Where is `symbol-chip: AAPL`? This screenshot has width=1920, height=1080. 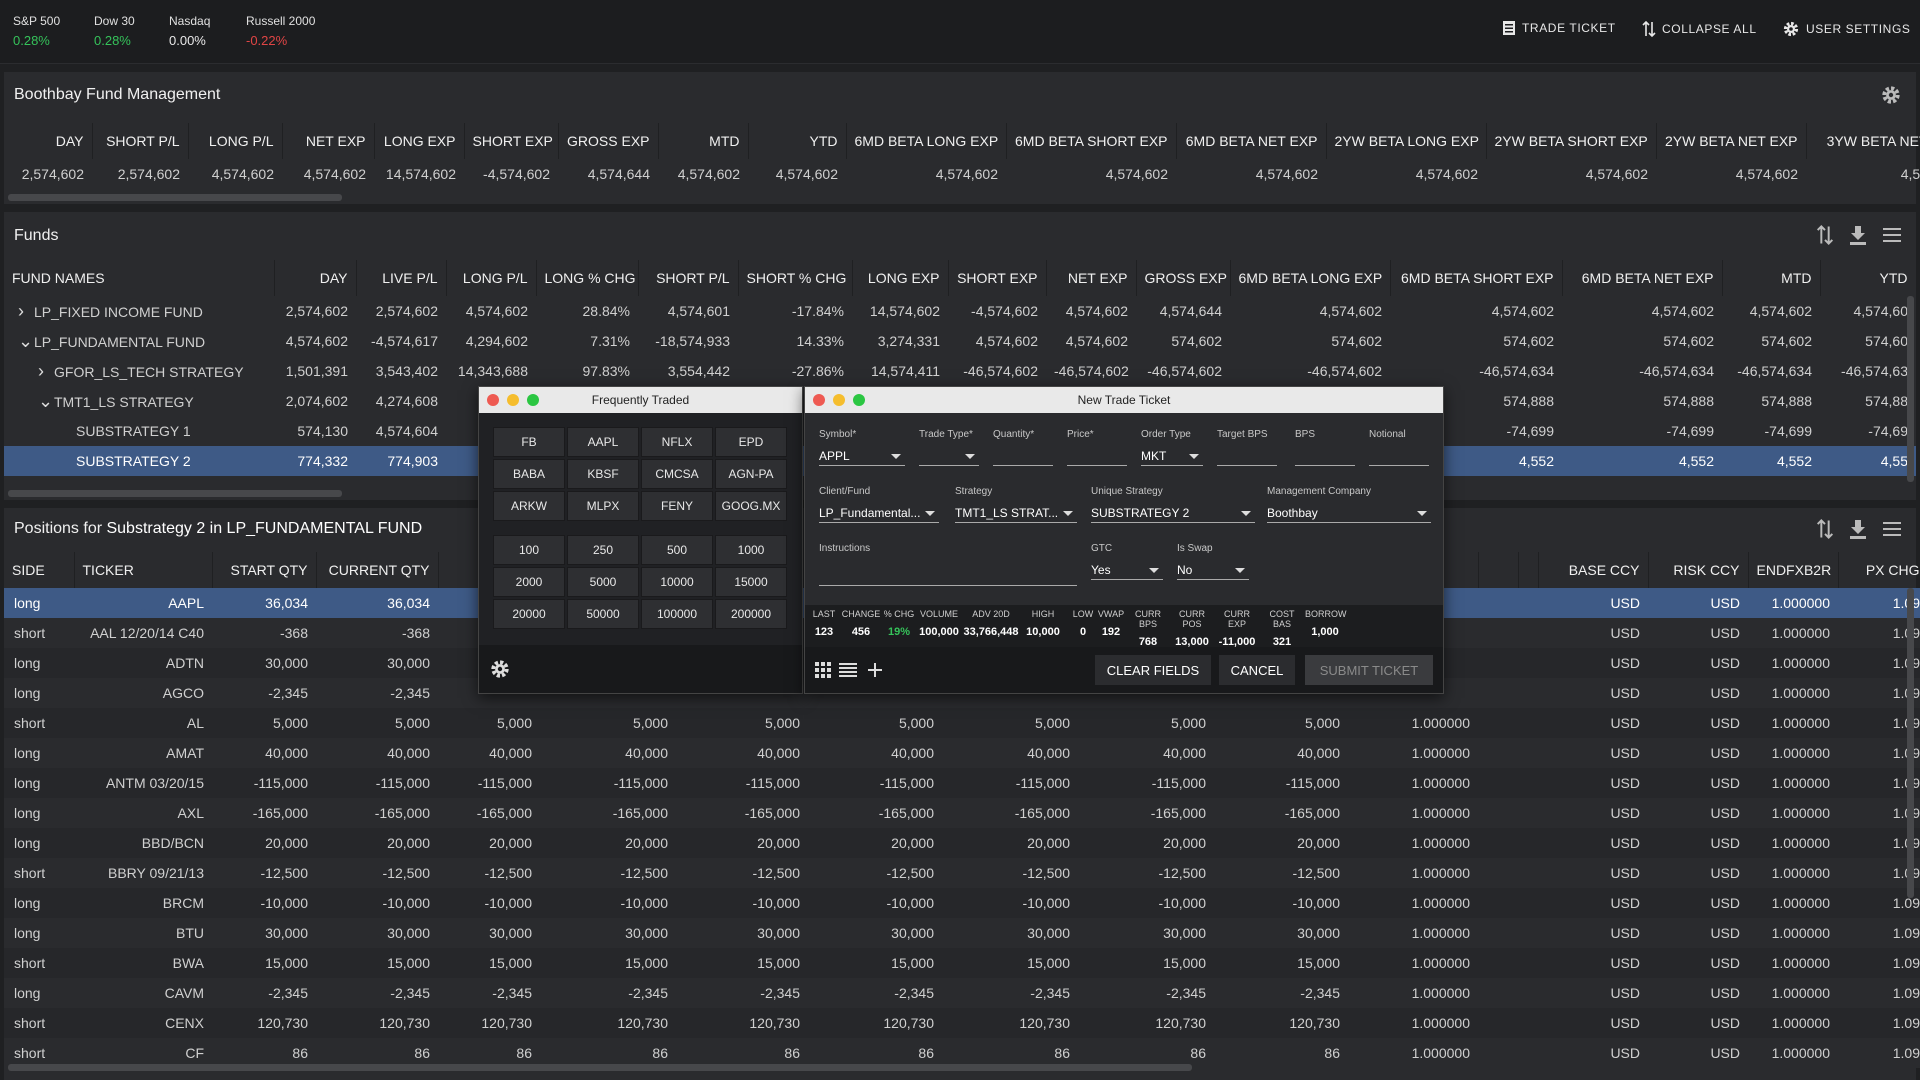 symbol-chip: AAPL is located at coordinates (603, 442).